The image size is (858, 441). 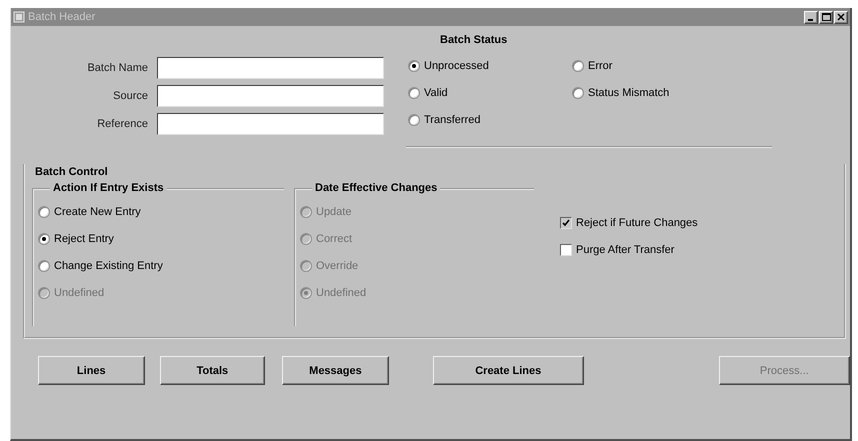 I want to click on group-title: Batch Status, so click(x=473, y=41).